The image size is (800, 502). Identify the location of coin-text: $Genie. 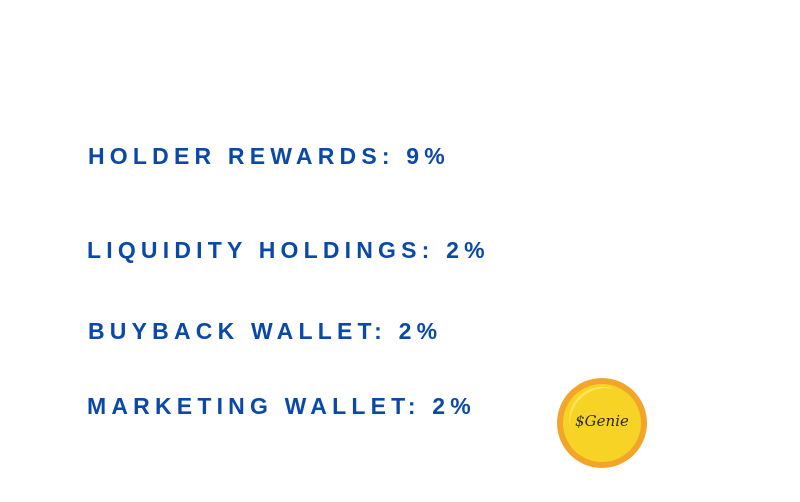
(602, 421).